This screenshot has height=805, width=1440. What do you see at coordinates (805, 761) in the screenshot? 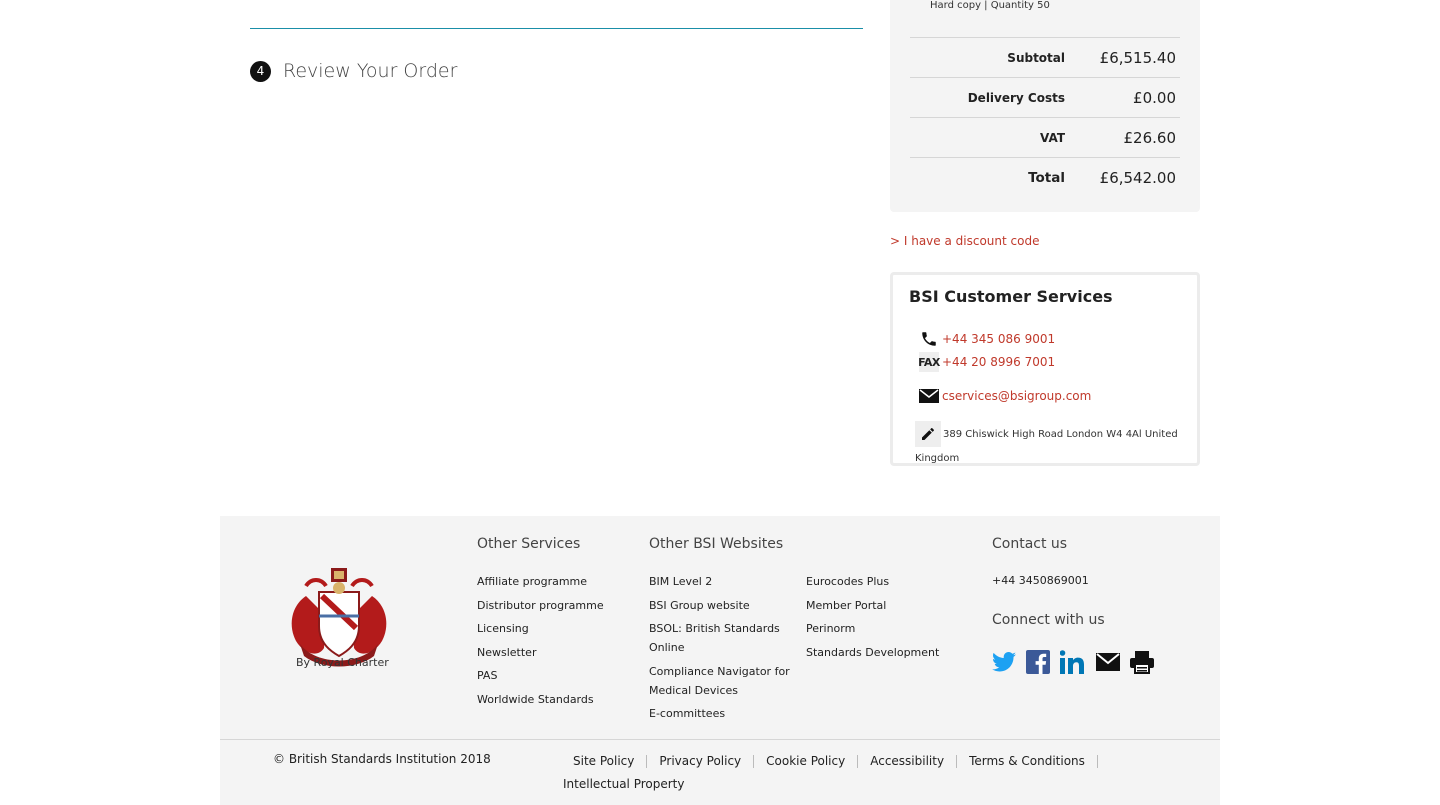
I see `policy-link-cookie: Cookie Policy` at bounding box center [805, 761].